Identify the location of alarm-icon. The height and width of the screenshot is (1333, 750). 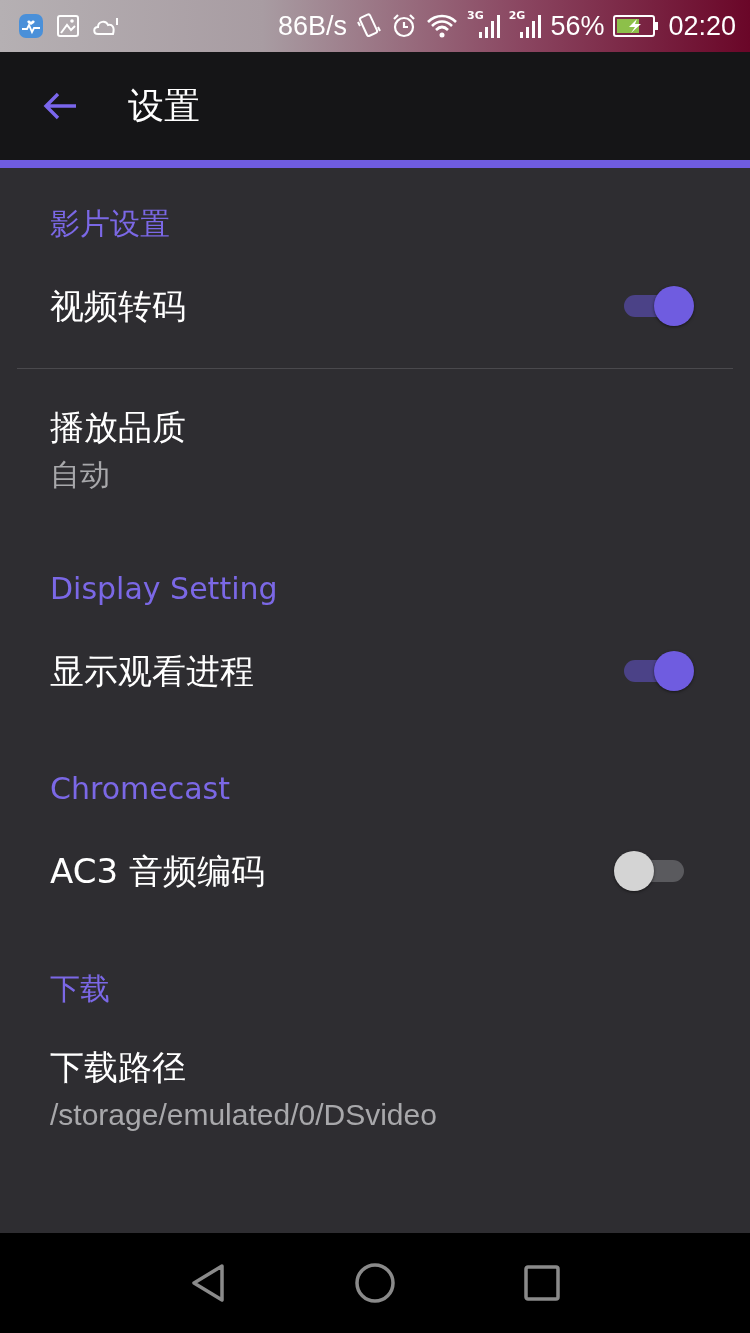
(404, 26).